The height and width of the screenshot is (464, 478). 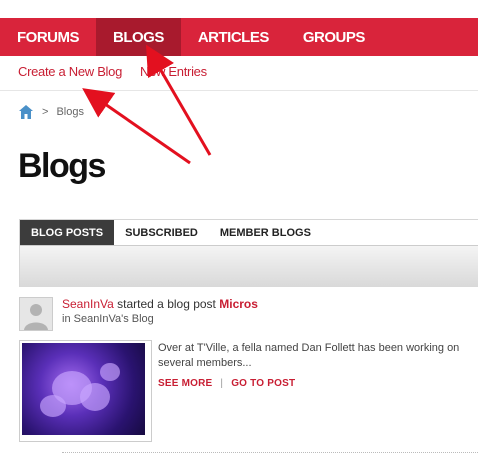 I want to click on breadcrumb: > Blogs, so click(x=51, y=112).